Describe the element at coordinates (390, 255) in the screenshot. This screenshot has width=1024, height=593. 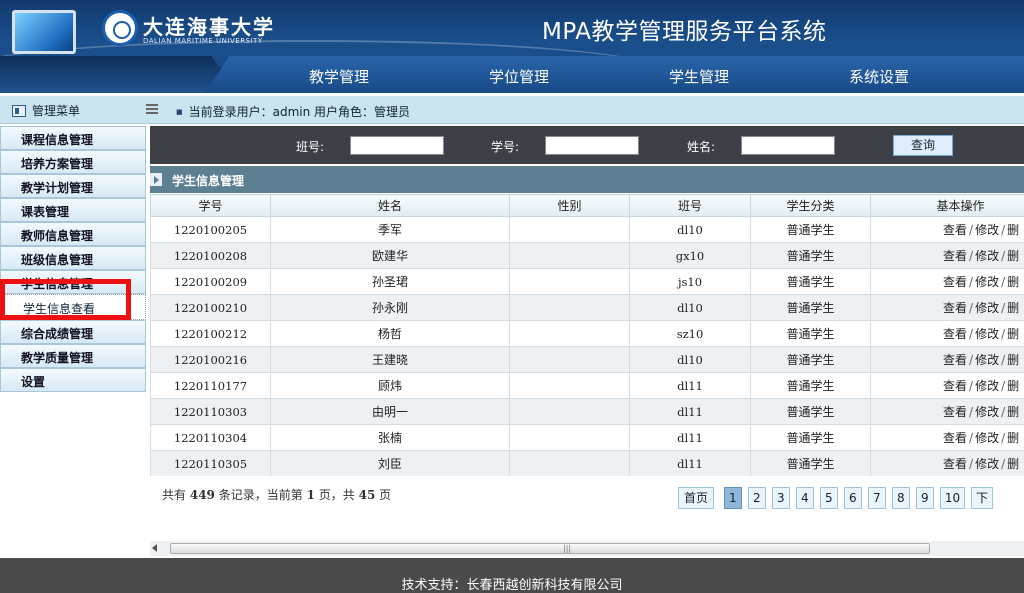
I see `cell-name: 欧建华` at that location.